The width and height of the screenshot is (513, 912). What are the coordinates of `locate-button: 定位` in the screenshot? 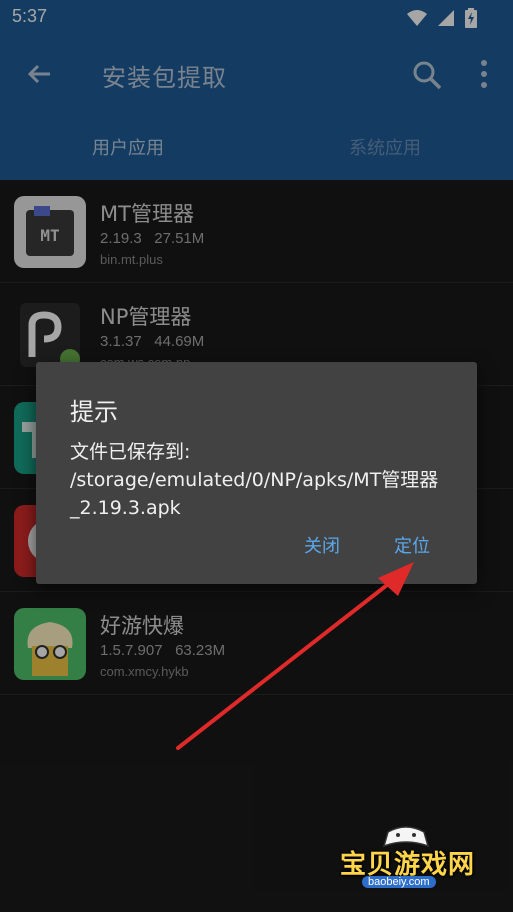 It's located at (412, 545).